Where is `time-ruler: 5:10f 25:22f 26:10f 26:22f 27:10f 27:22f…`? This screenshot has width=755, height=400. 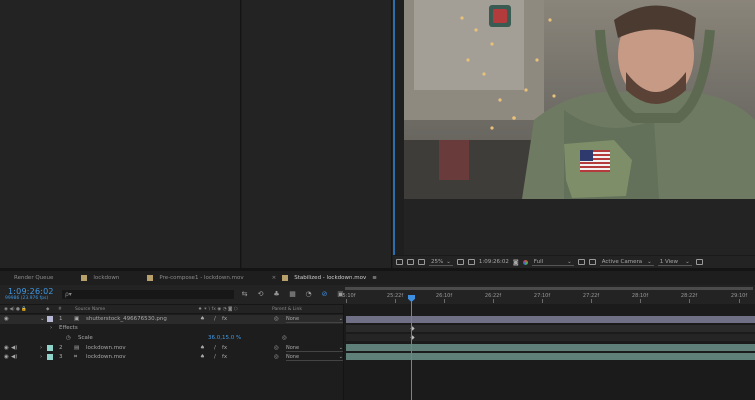
time-ruler: 5:10f 25:22f 26:10f 26:22f 27:10f 27:22f… is located at coordinates (549, 294).